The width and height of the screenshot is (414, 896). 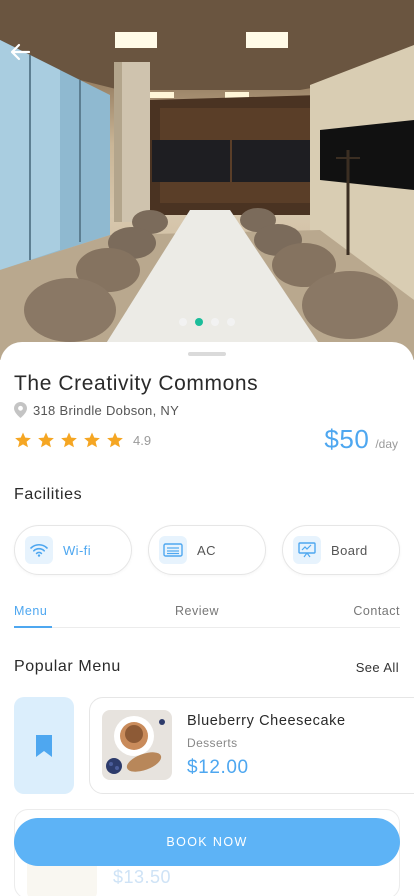 What do you see at coordinates (347, 439) in the screenshot?
I see `price-amount: $50` at bounding box center [347, 439].